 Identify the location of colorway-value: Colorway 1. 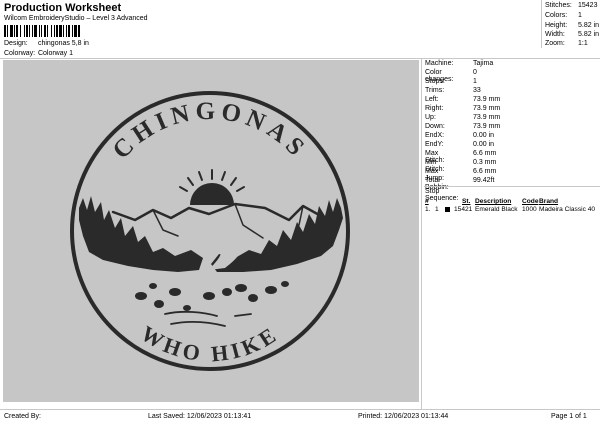
(55, 53).